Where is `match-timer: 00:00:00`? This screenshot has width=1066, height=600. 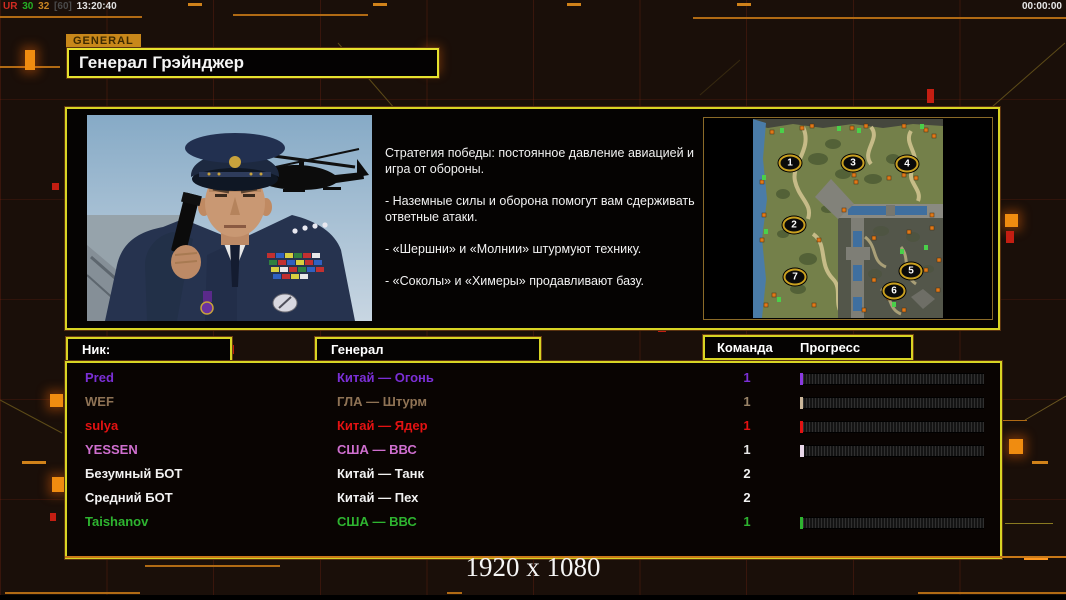
match-timer: 00:00:00 is located at coordinates (1041, 6).